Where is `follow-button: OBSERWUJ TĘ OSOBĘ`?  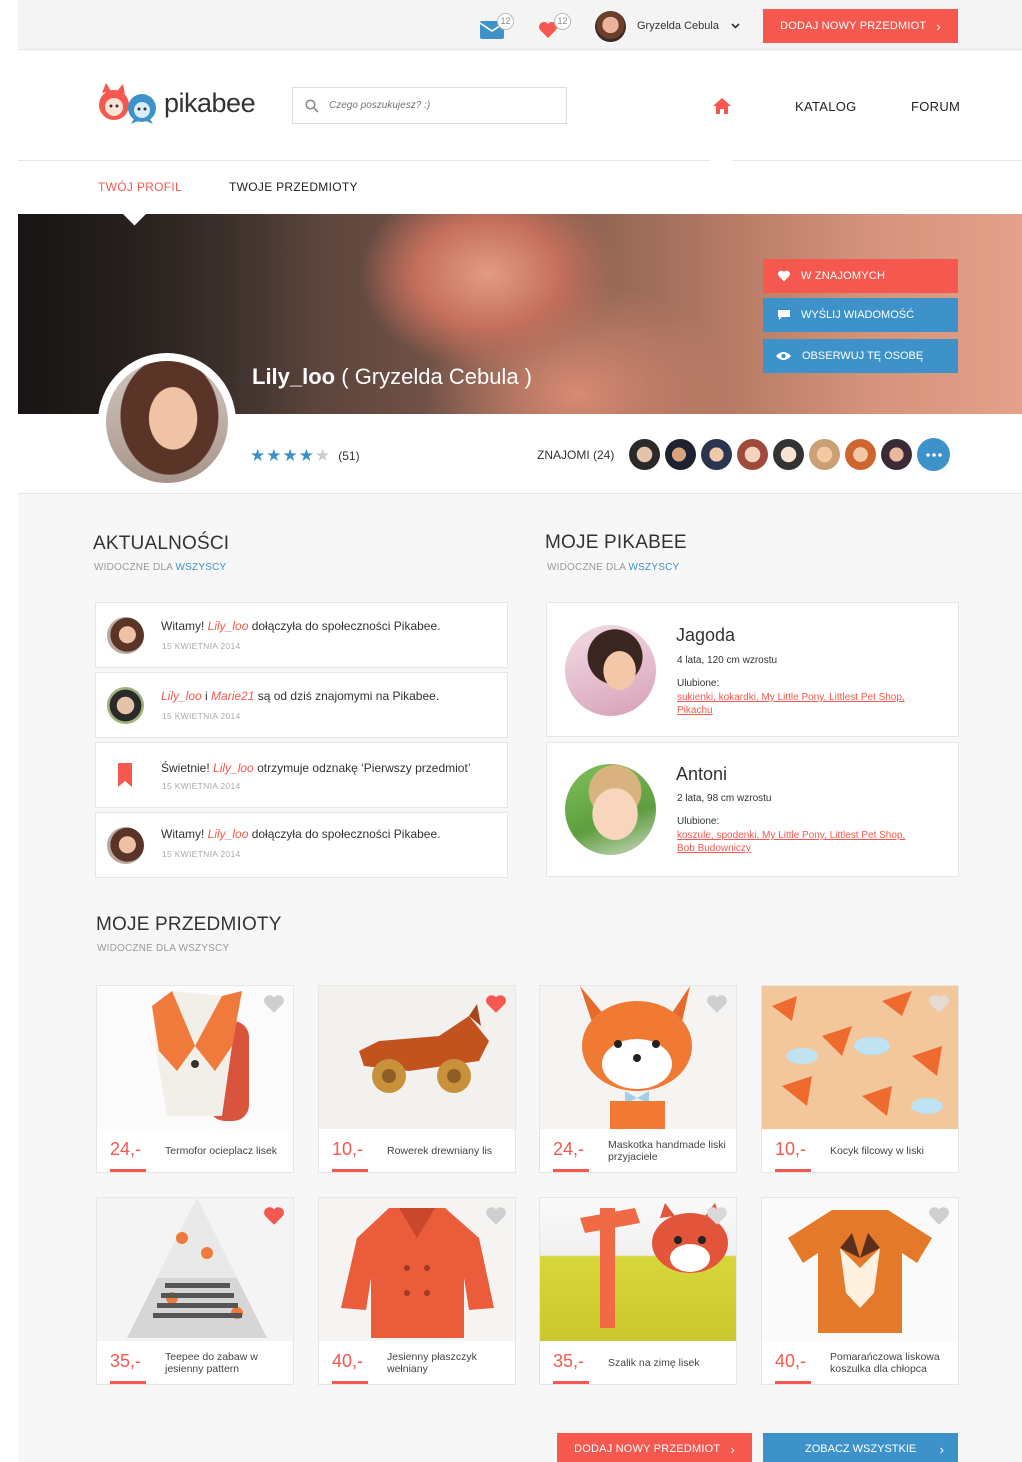 follow-button: OBSERWUJ TĘ OSOBĘ is located at coordinates (860, 356).